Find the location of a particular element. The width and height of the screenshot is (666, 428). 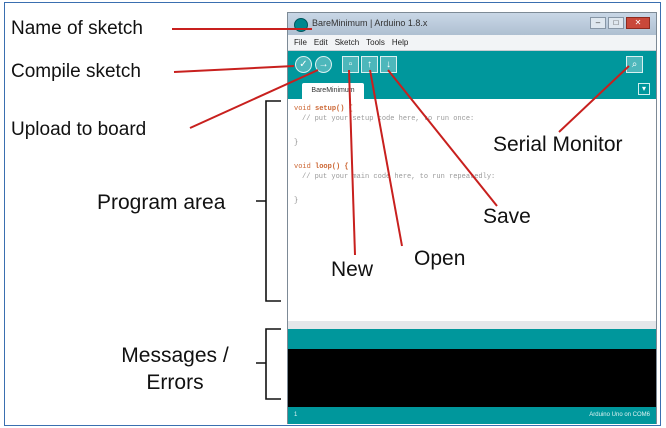

leader-new is located at coordinates (352, 162).